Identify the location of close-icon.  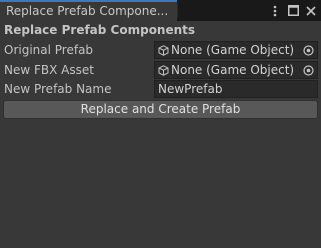
(311, 11).